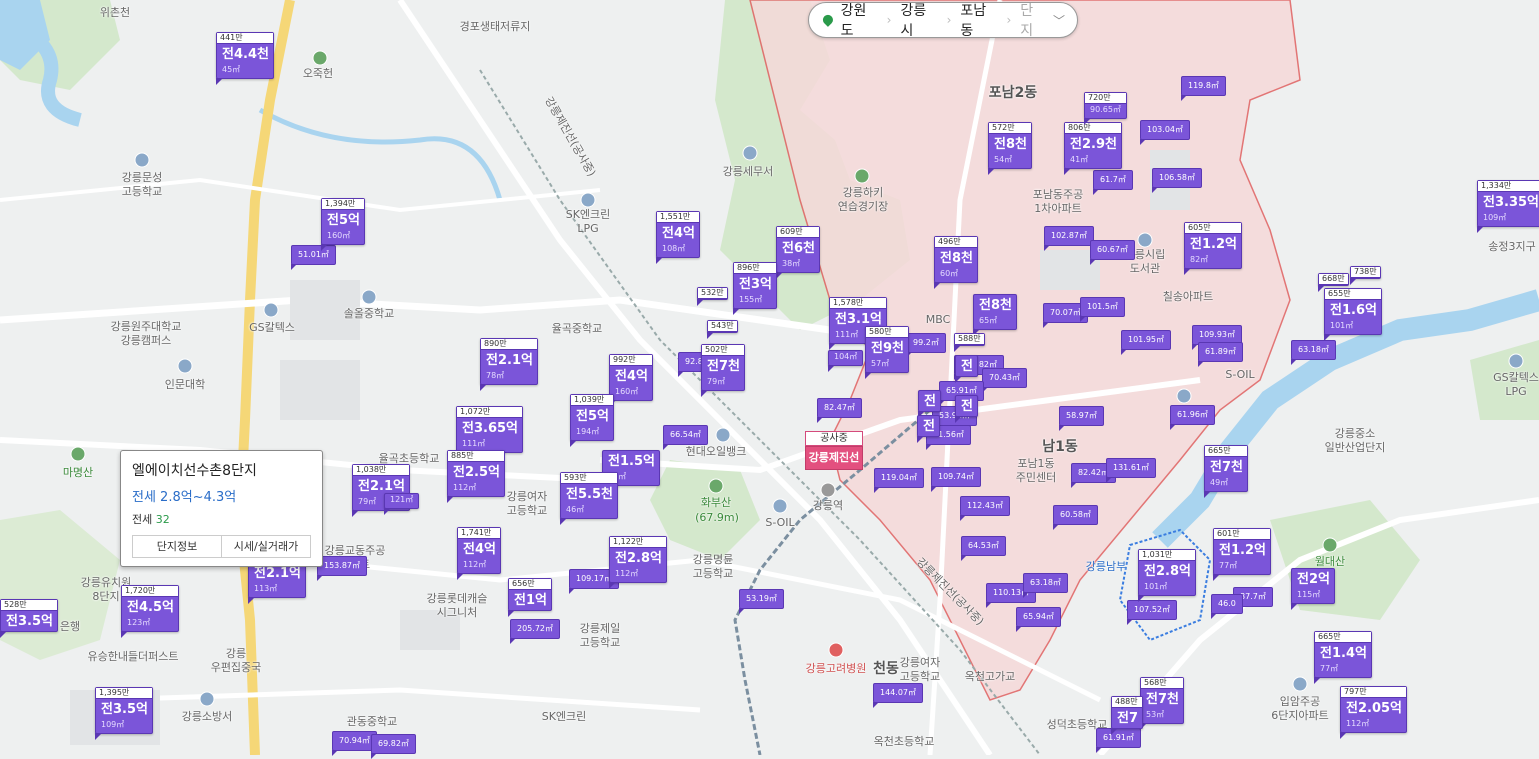  I want to click on breadcrumb-city: 강릉시, so click(918, 20).